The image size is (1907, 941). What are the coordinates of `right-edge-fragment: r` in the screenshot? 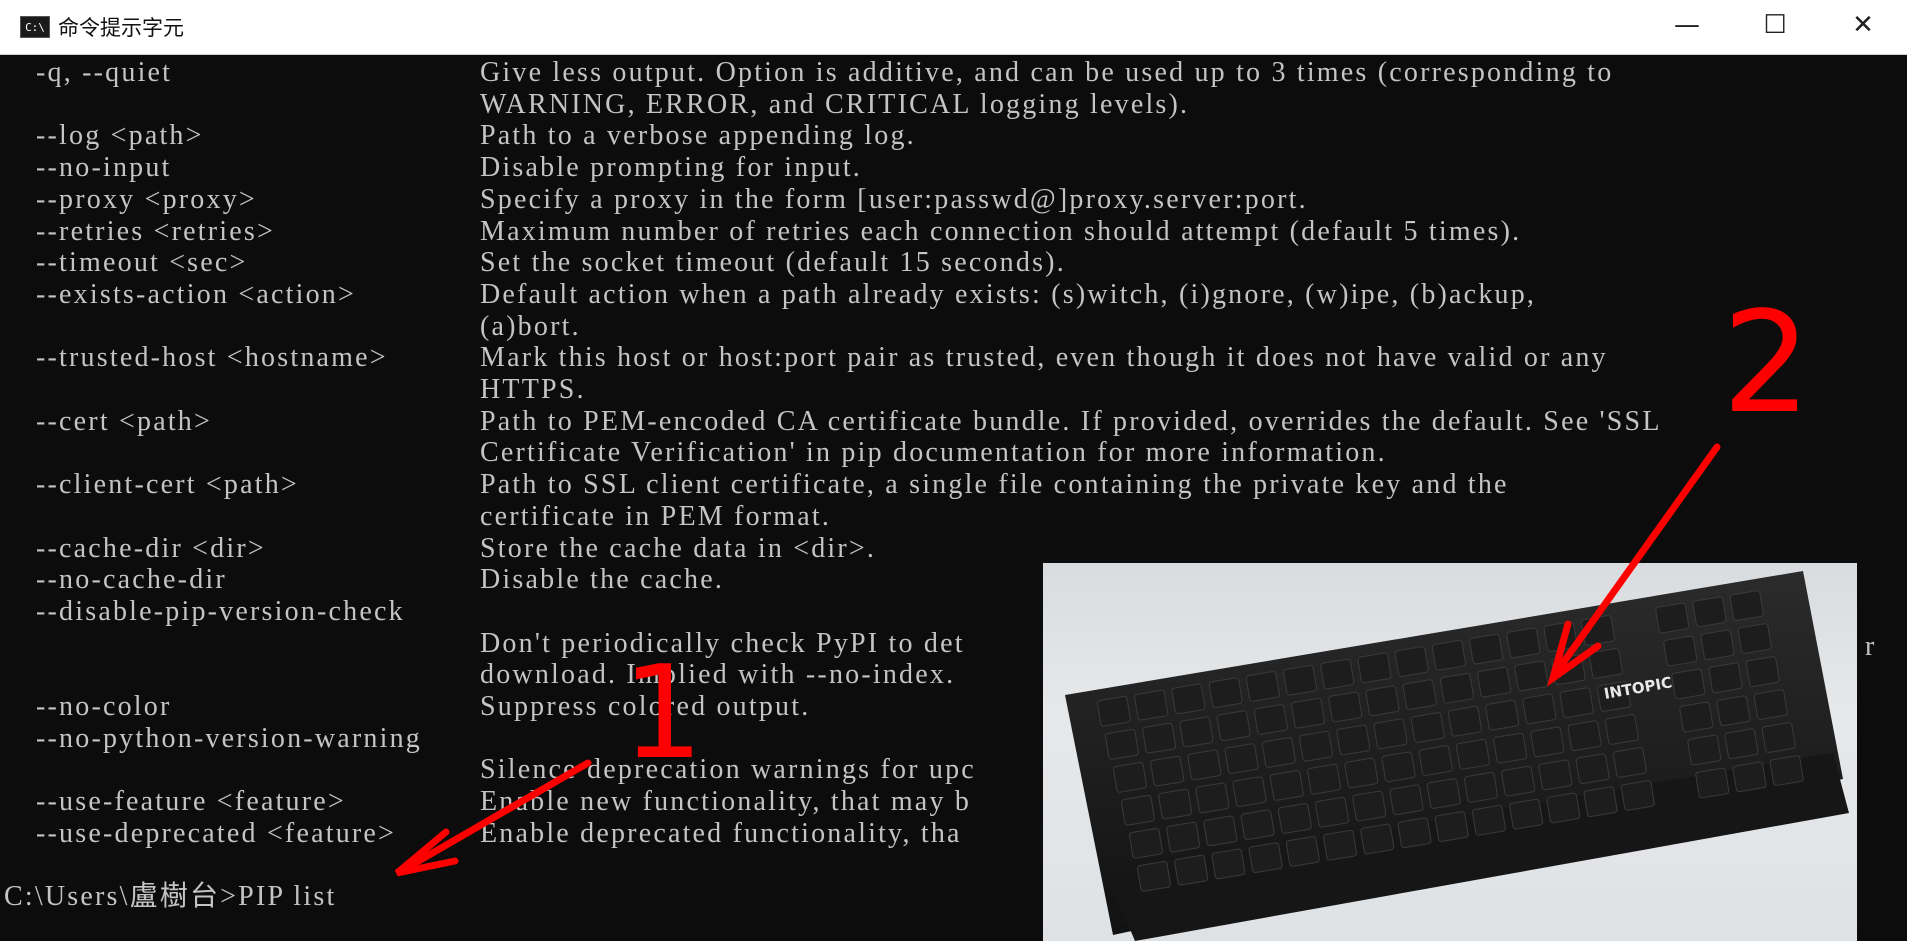 It's located at (1871, 646).